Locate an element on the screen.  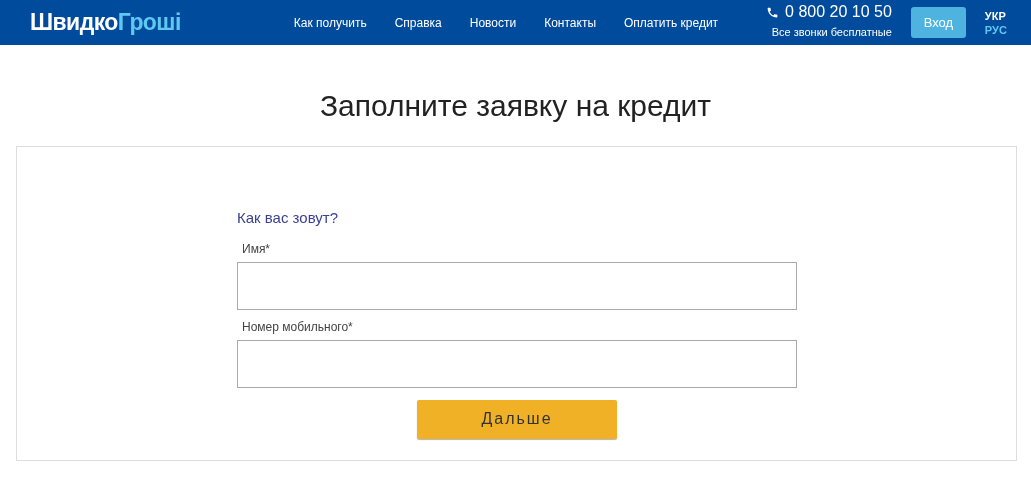
phone-icon is located at coordinates (773, 12).